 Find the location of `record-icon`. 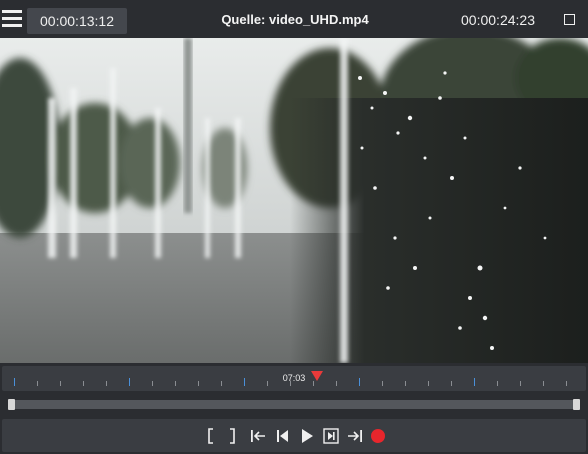

record-icon is located at coordinates (378, 436).